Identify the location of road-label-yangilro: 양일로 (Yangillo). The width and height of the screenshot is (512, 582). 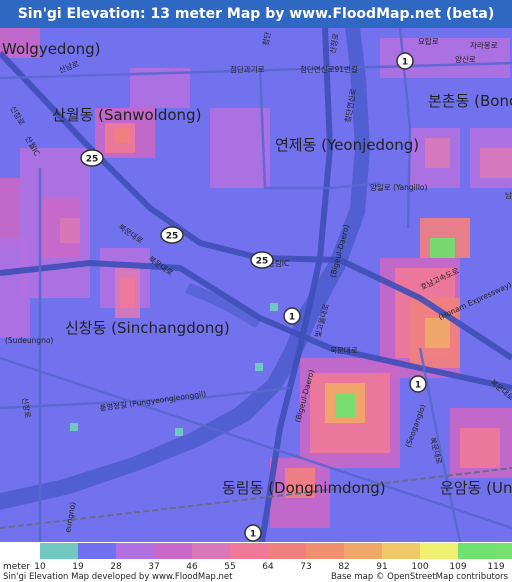
(399, 187).